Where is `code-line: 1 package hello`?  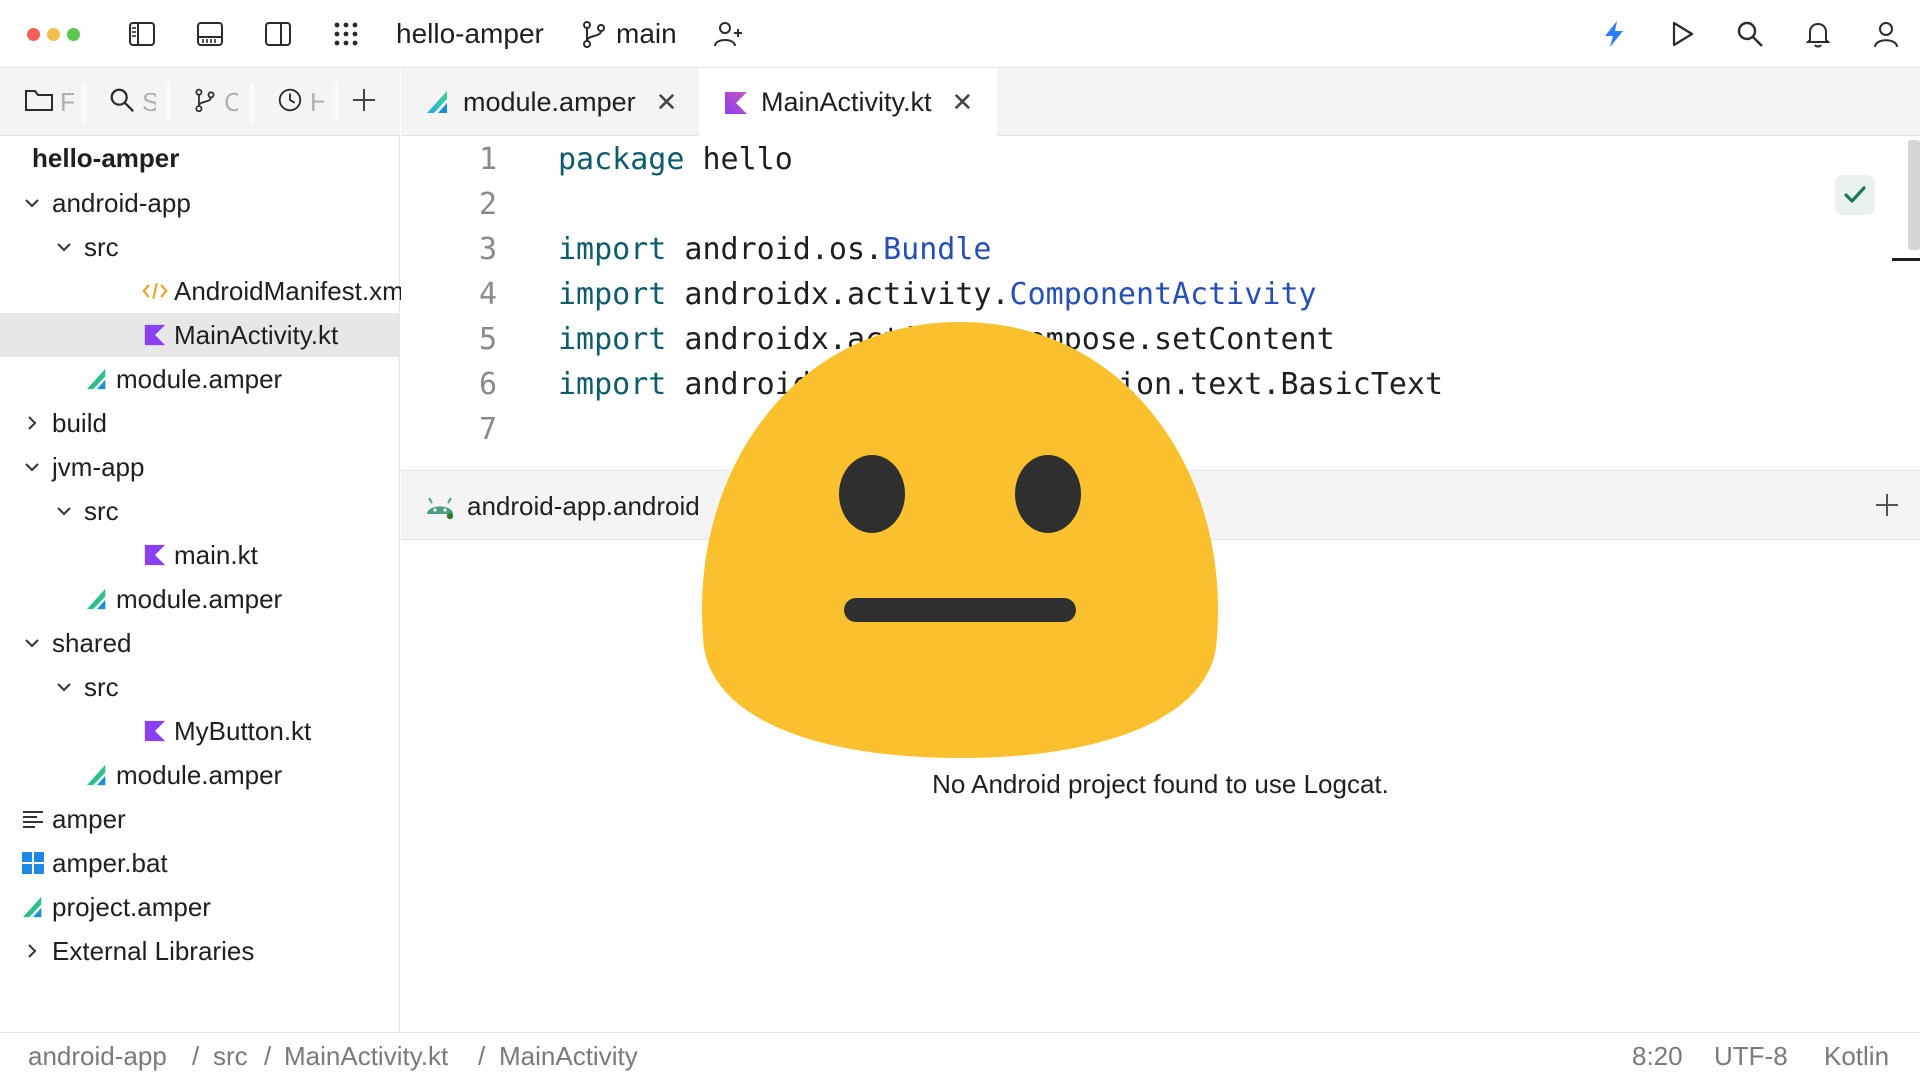 code-line: 1 package hello is located at coordinates (597, 159).